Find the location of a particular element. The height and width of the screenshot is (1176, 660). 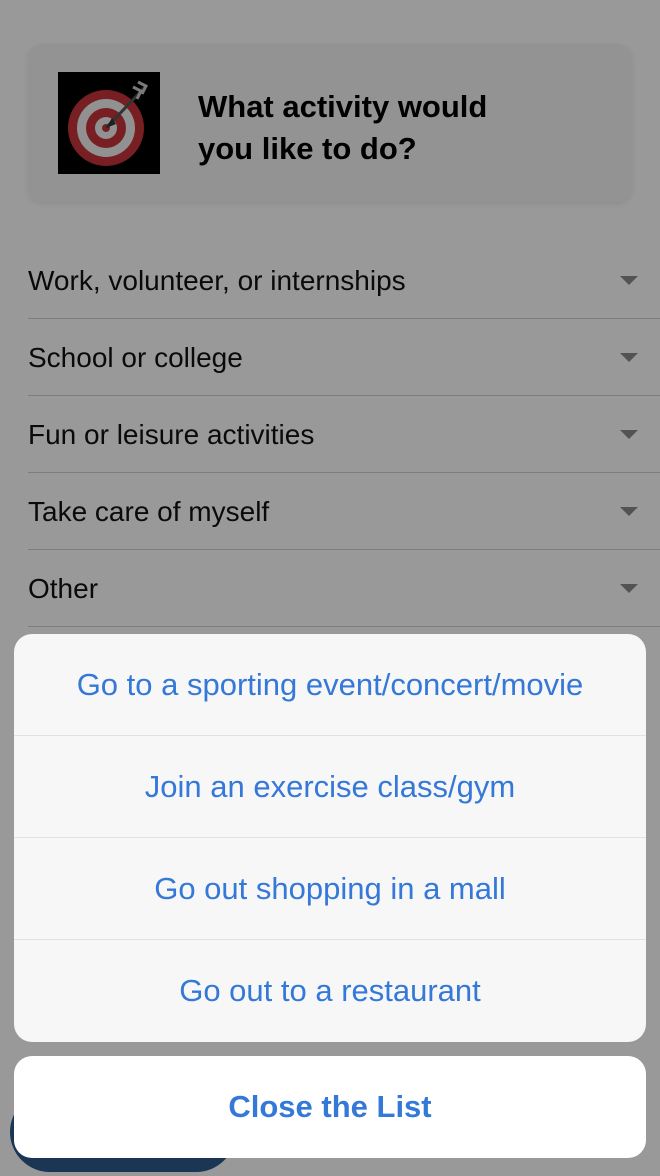

option-restaurant: Go out to a restaurant is located at coordinates (330, 991).